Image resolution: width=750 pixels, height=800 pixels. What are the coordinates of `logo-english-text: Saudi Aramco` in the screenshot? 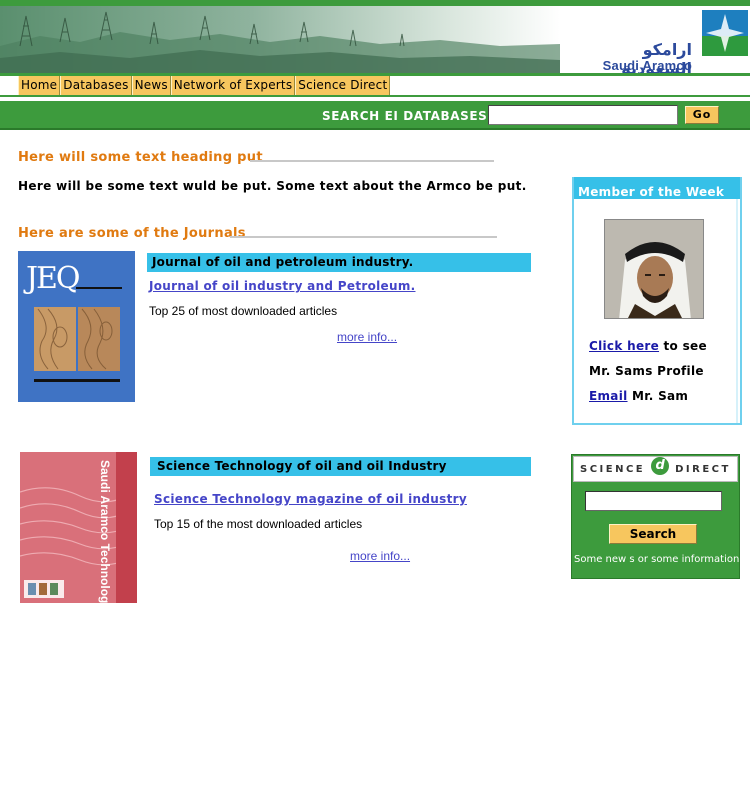 It's located at (647, 65).